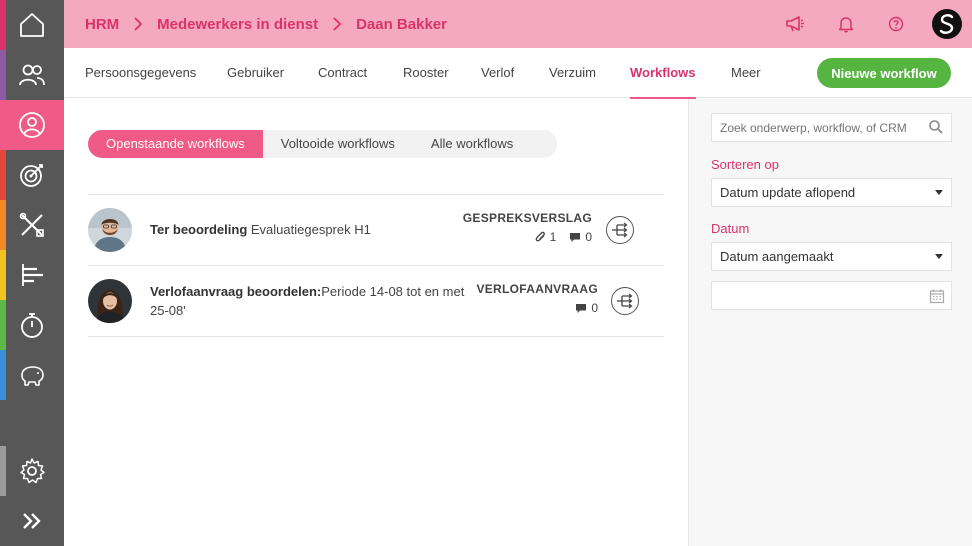  I want to click on workflow-type: GESPREKSVERSLAG, so click(527, 218).